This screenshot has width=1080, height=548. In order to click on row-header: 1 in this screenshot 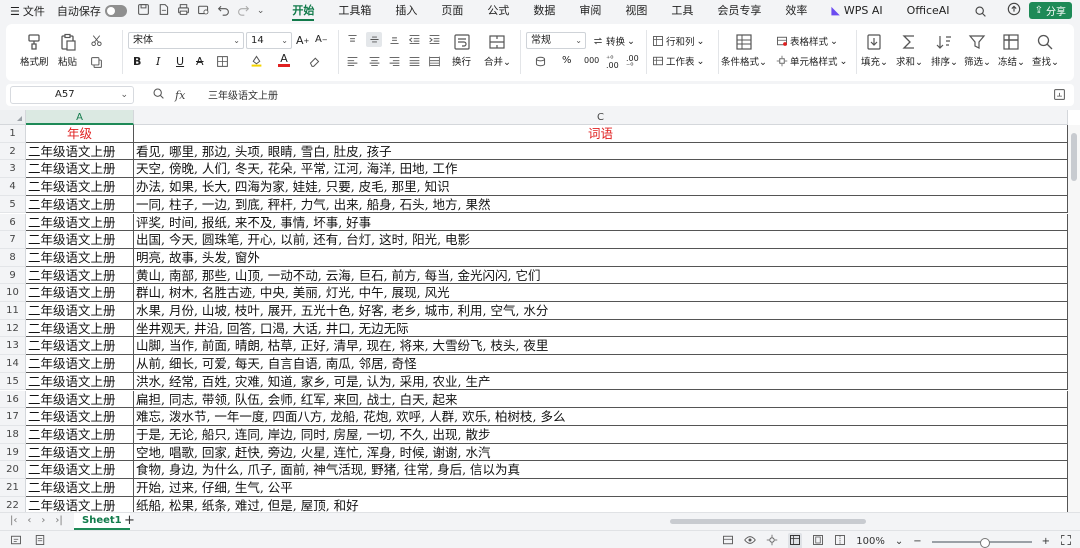, I will do `click(13, 134)`.